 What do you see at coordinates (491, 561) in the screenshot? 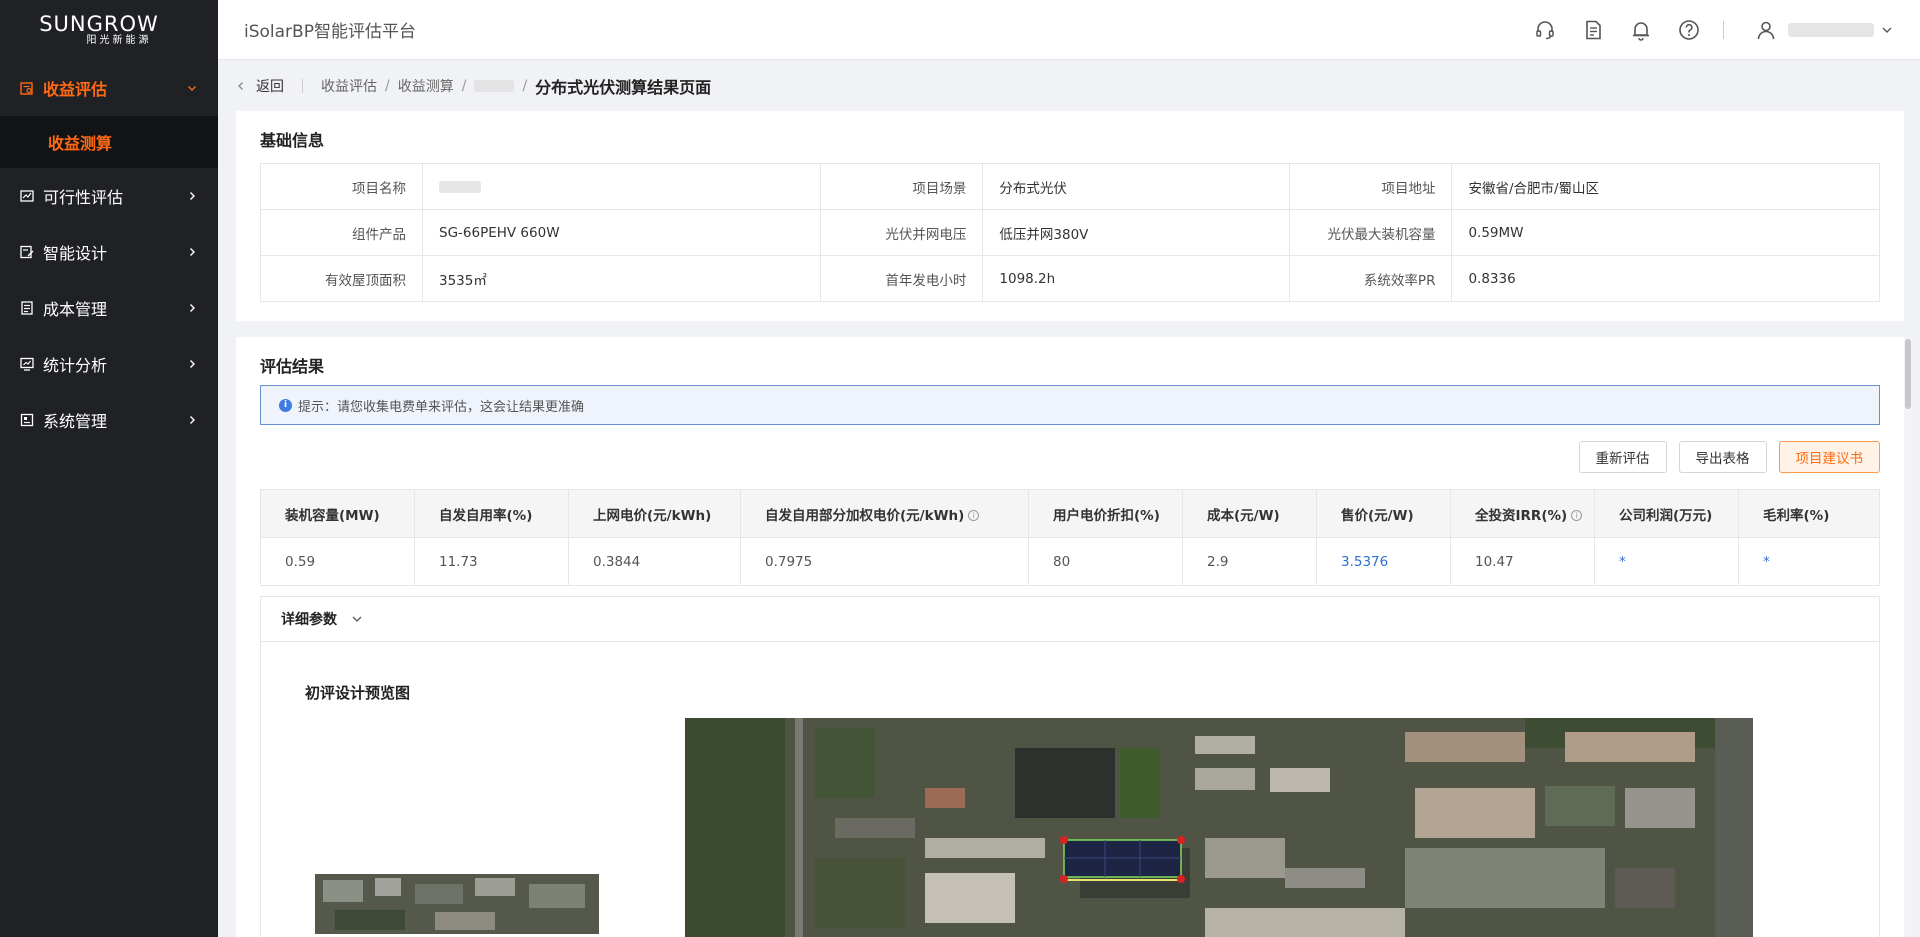
I see `table-cell: 11.73` at bounding box center [491, 561].